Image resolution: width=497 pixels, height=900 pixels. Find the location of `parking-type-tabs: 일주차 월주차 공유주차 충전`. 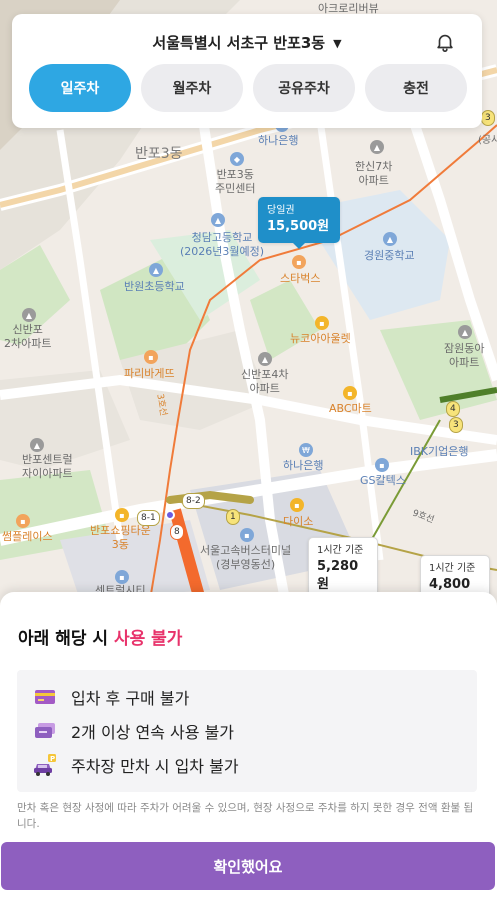

parking-type-tabs: 일주차 월주차 공유주차 충전 is located at coordinates (248, 88).